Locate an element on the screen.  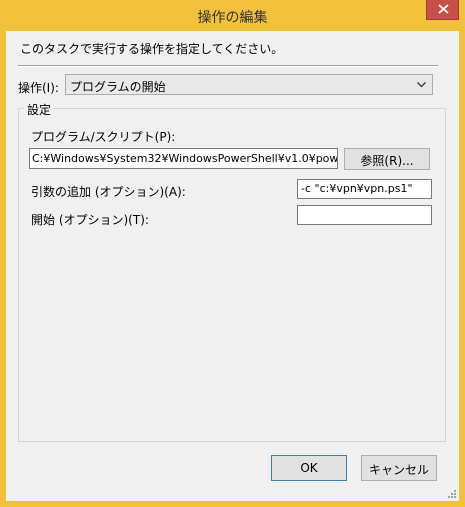
arguments-label: 引数の追加 (オプション)(A): is located at coordinates (108, 192).